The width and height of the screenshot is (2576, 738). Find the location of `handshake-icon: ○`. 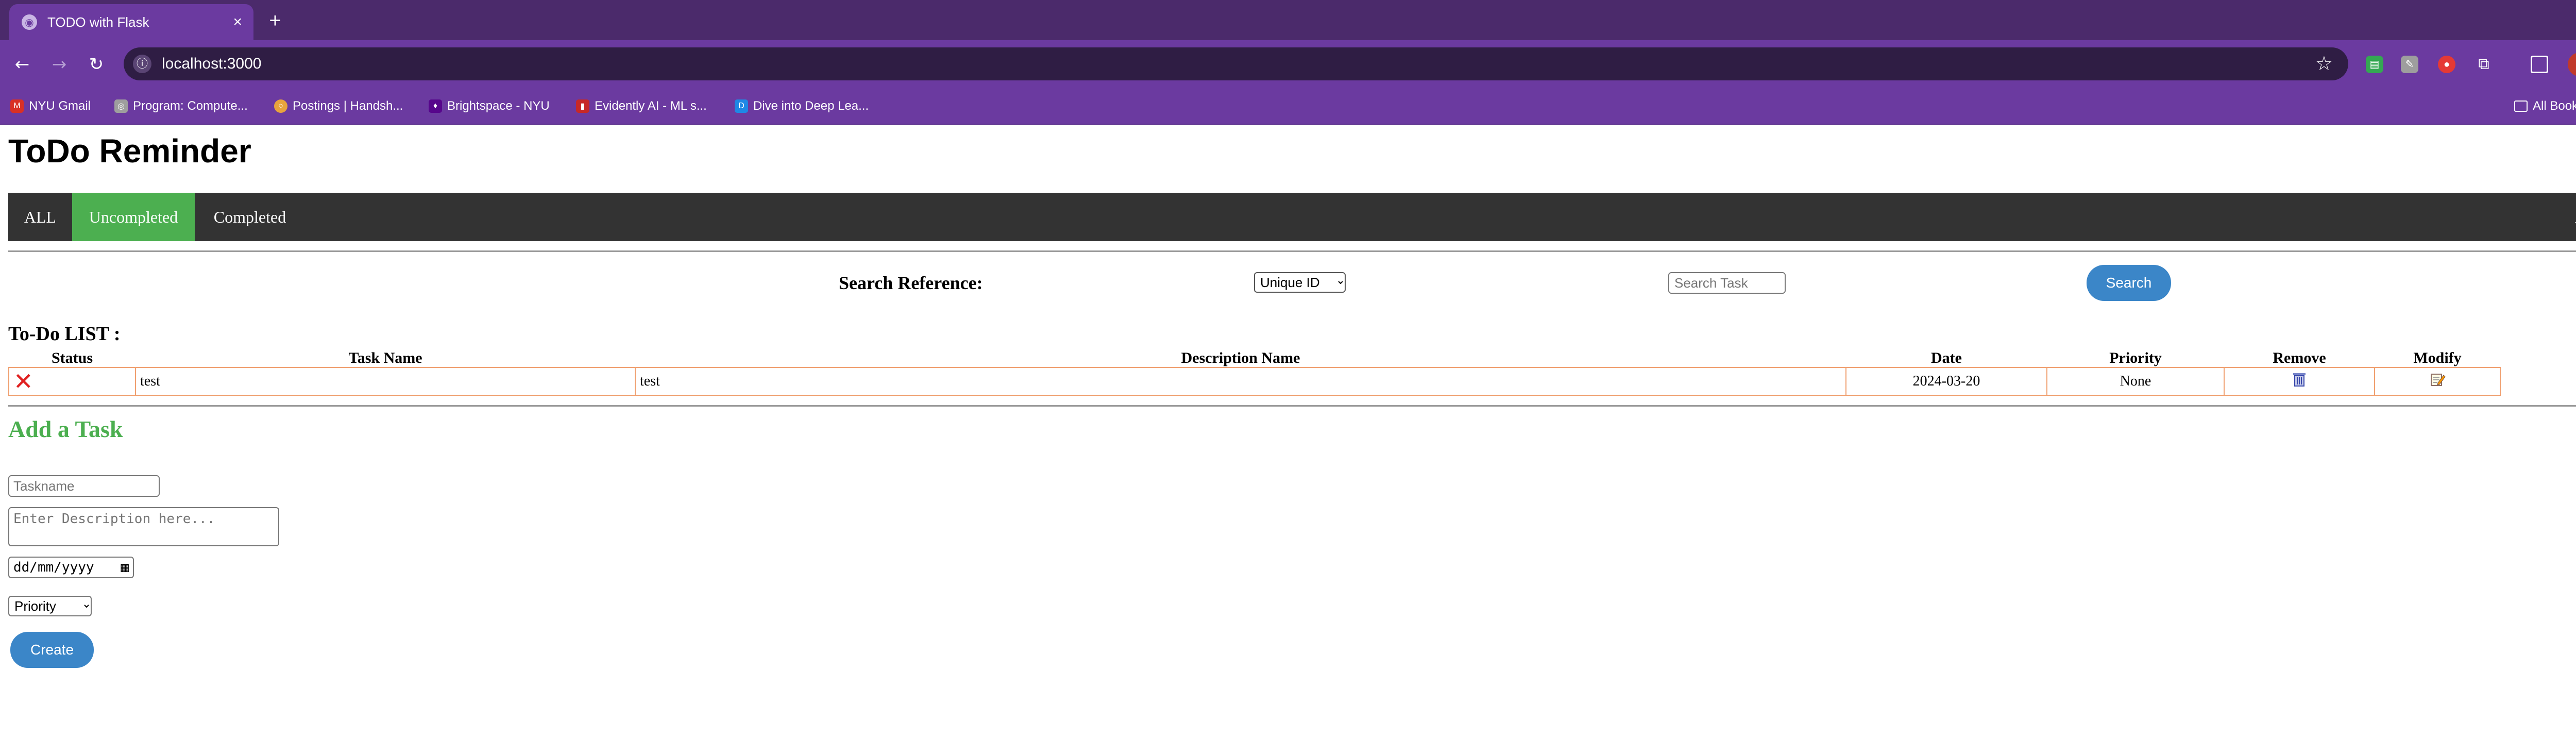

handshake-icon: ○ is located at coordinates (280, 106).